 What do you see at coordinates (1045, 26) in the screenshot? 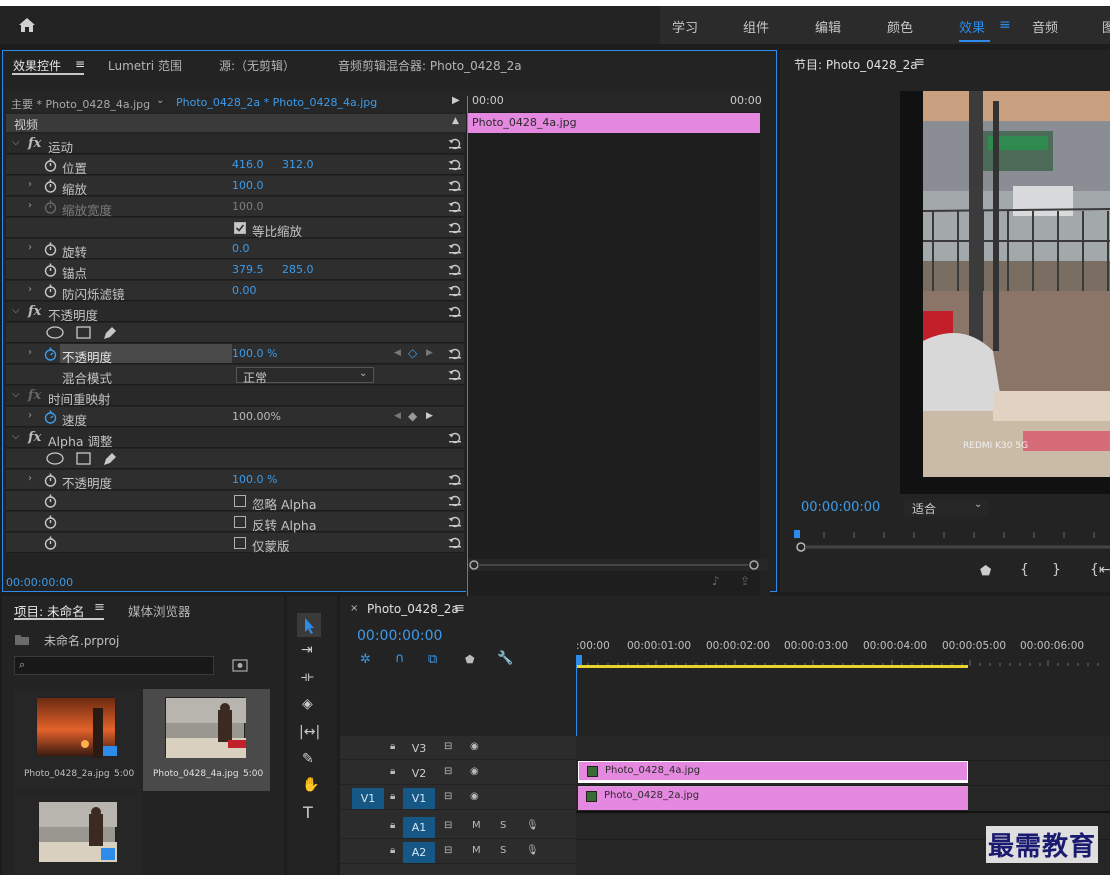
I see `workspace-audio: 音频` at bounding box center [1045, 26].